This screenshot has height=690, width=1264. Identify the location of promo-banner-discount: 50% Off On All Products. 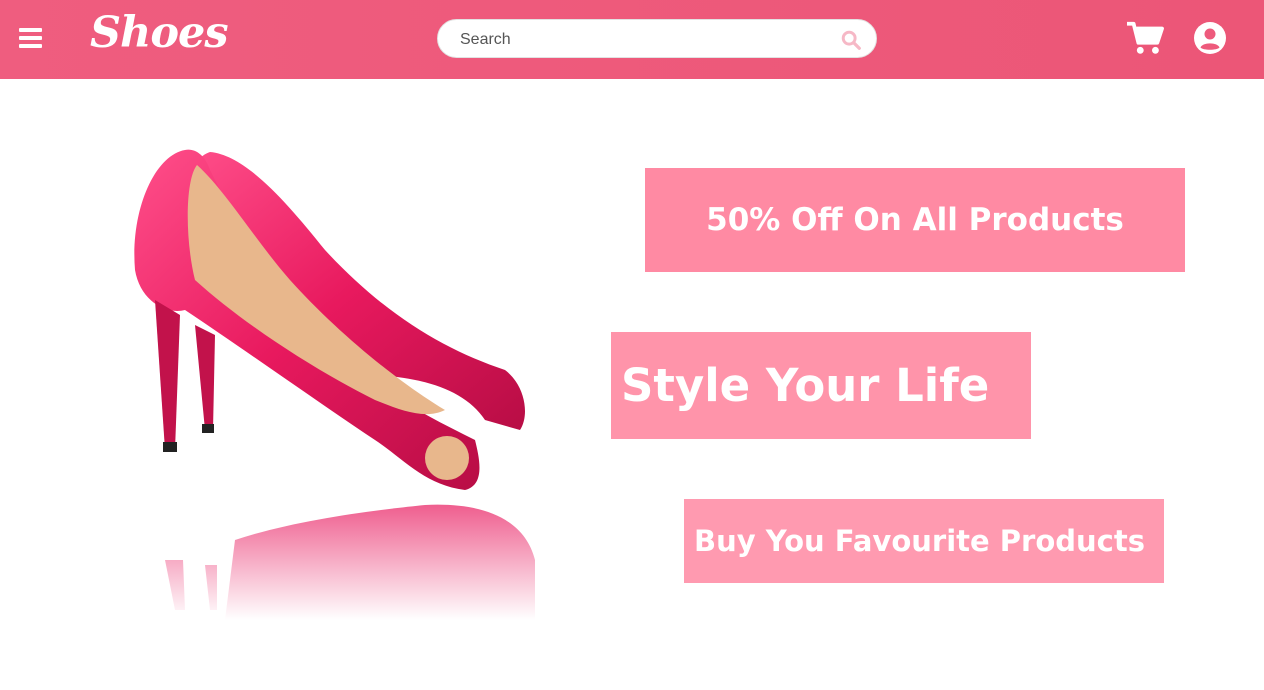
(915, 220).